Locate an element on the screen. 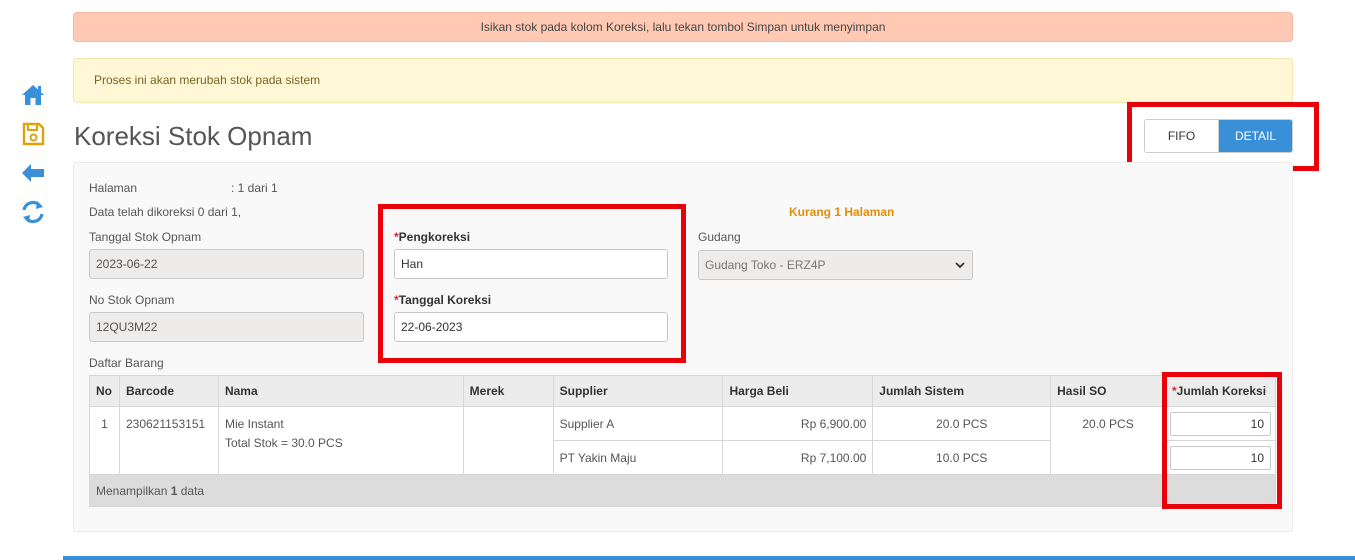 This screenshot has height=560, width=1355. home-button is located at coordinates (33, 95).